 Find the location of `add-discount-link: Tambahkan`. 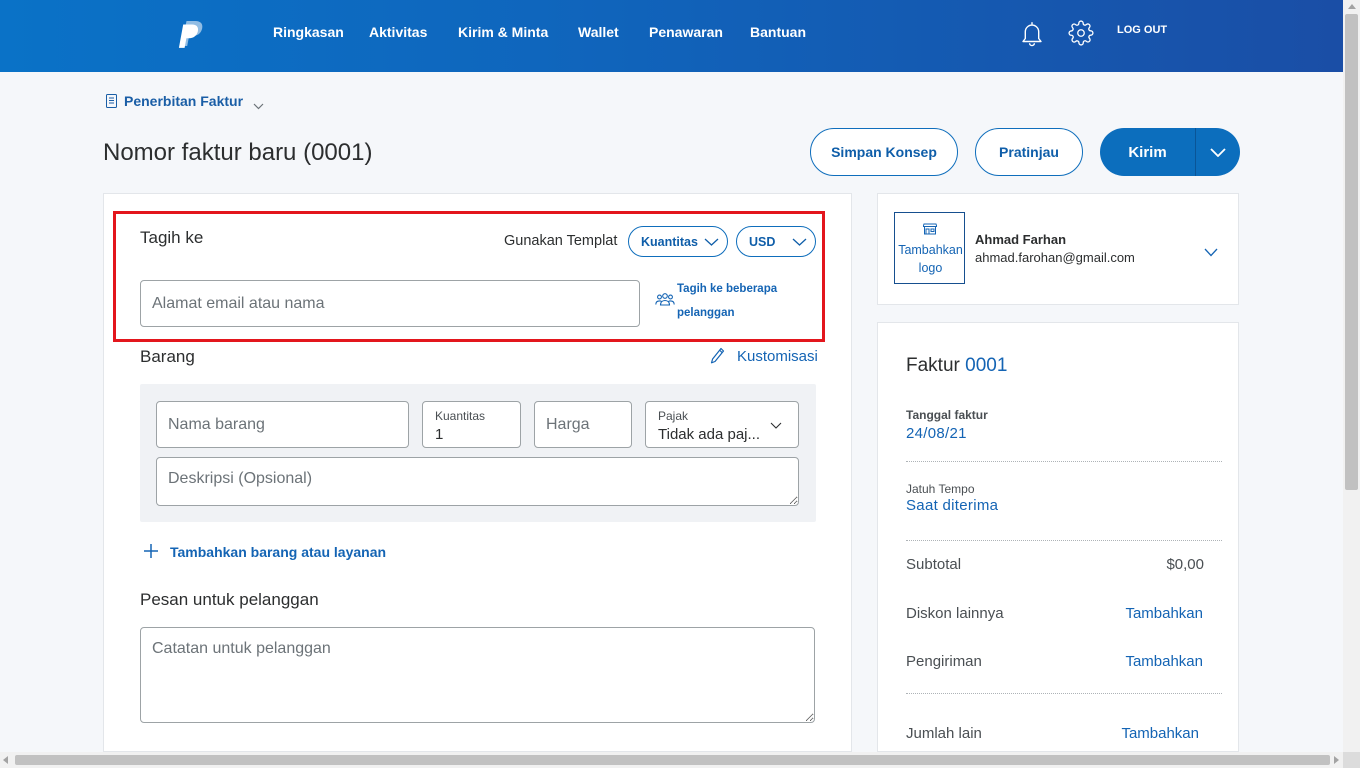

add-discount-link: Tambahkan is located at coordinates (1164, 614).